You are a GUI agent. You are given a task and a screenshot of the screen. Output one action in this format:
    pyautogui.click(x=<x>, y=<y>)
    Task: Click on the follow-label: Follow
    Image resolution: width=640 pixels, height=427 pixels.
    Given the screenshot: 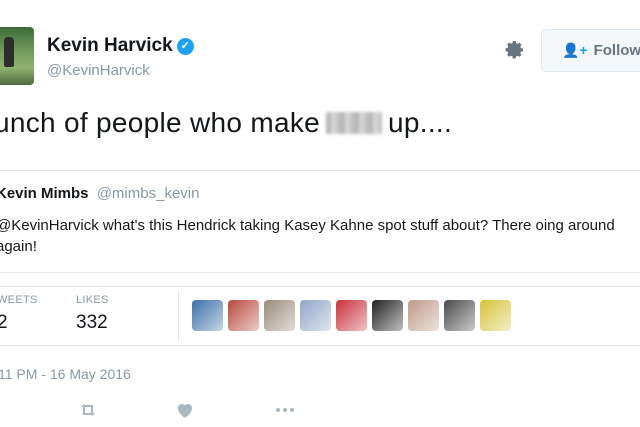 What is the action you would take?
    pyautogui.click(x=616, y=50)
    